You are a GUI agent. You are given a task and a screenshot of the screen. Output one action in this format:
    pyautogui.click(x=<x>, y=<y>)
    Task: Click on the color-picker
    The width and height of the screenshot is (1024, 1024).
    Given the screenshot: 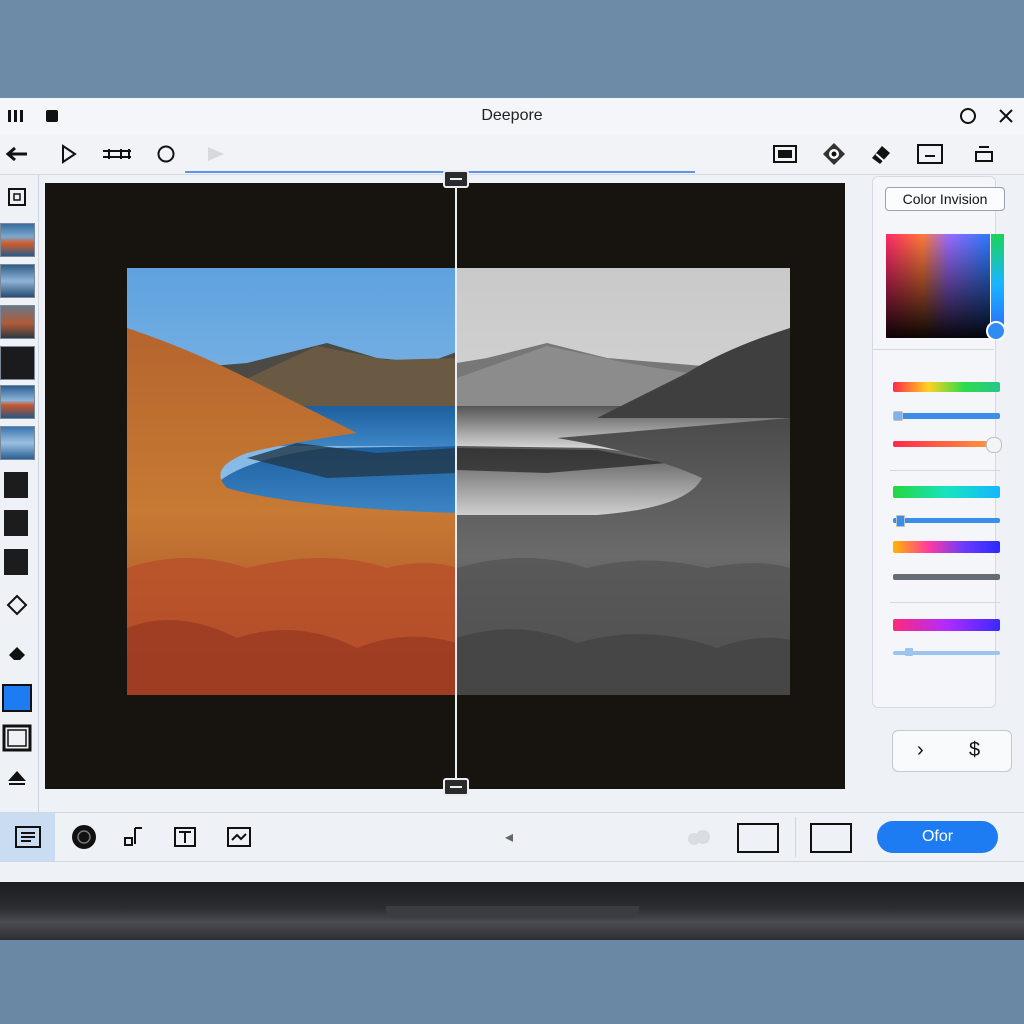 What is the action you would take?
    pyautogui.click(x=946, y=287)
    